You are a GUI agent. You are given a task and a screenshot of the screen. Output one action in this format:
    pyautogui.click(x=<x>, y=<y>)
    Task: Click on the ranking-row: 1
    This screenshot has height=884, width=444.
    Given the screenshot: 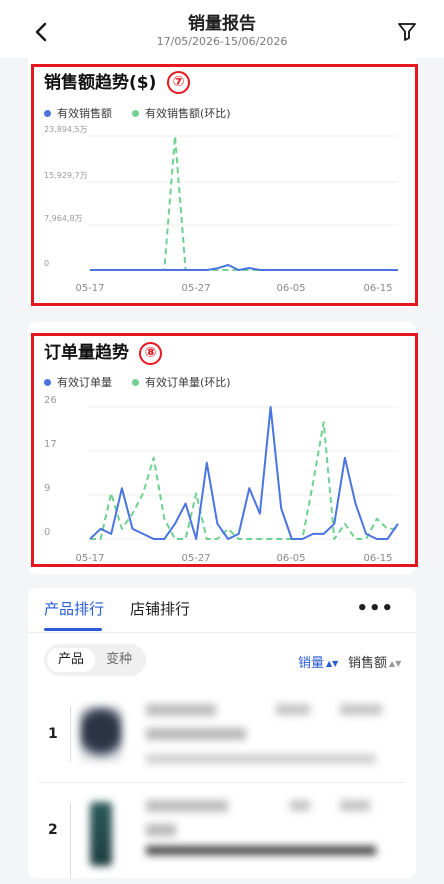 What is the action you would take?
    pyautogui.click(x=222, y=734)
    